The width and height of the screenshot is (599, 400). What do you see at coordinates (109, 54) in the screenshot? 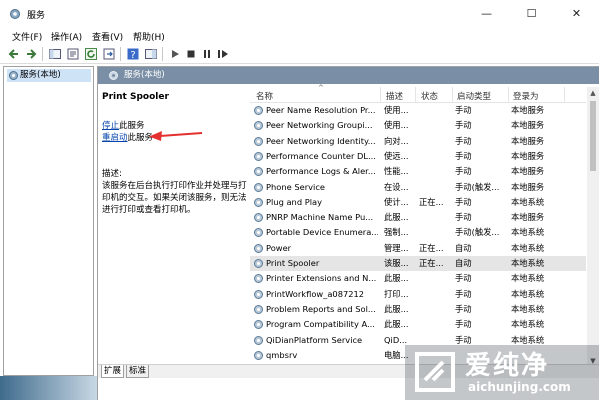
I see `export-list-icon` at bounding box center [109, 54].